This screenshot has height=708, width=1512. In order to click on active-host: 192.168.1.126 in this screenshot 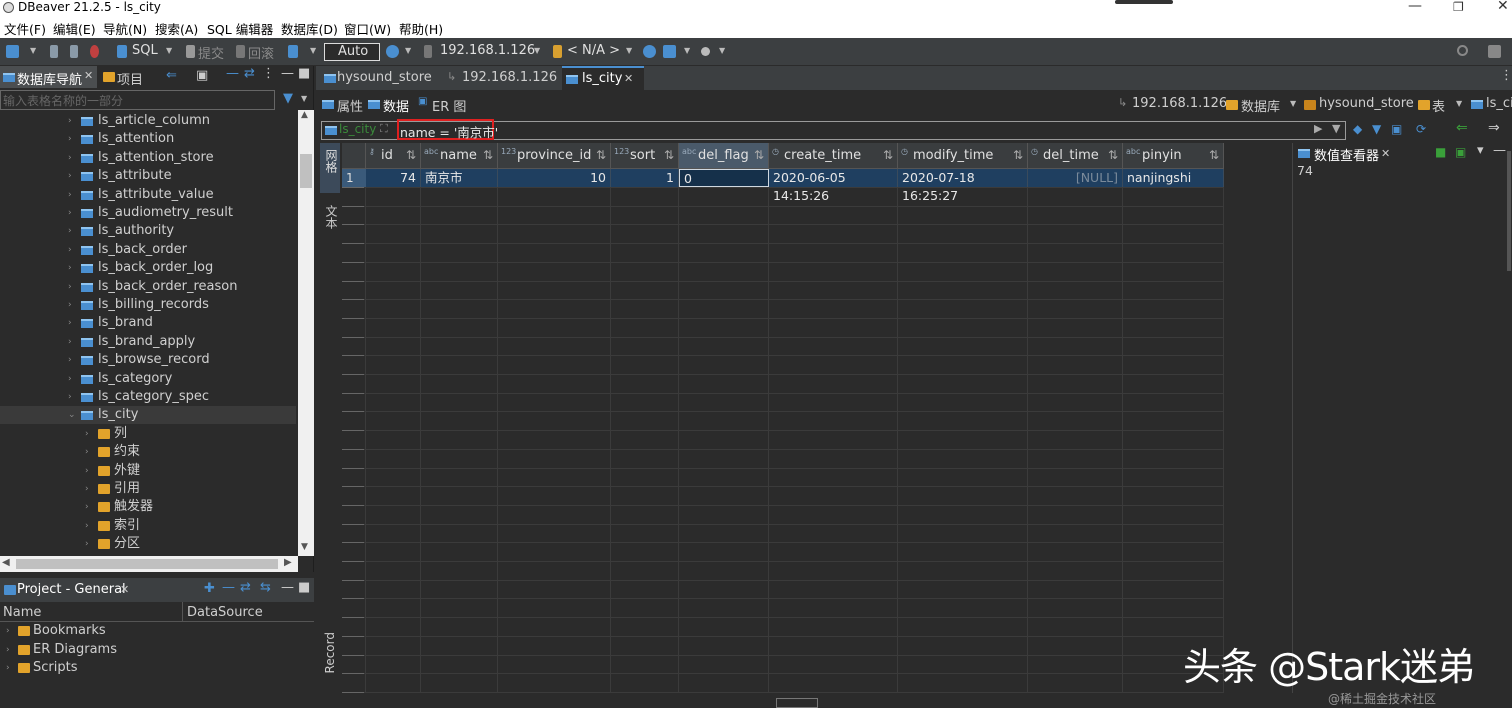, I will do `click(487, 50)`.